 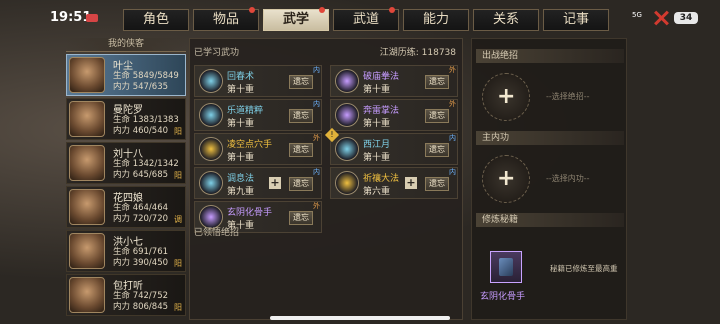 I want to click on skill-card: 凌空点穴手 第十重 遗忘外, so click(x=258, y=149).